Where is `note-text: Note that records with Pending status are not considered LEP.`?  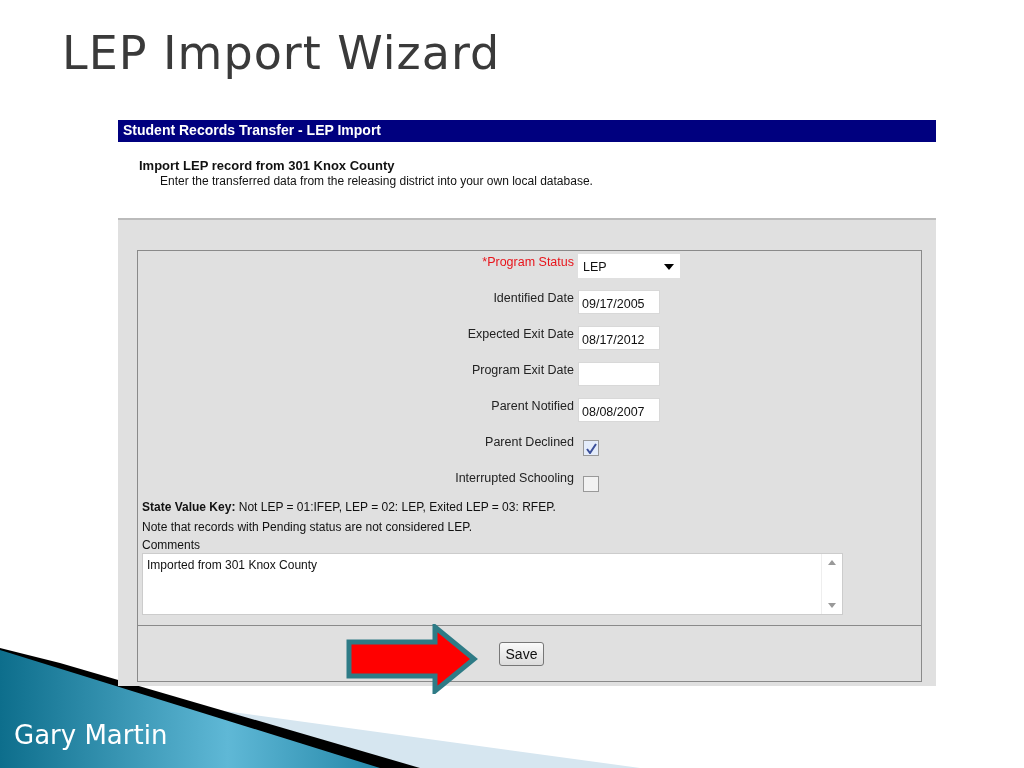 note-text: Note that records with Pending status are not considered LEP. is located at coordinates (307, 527).